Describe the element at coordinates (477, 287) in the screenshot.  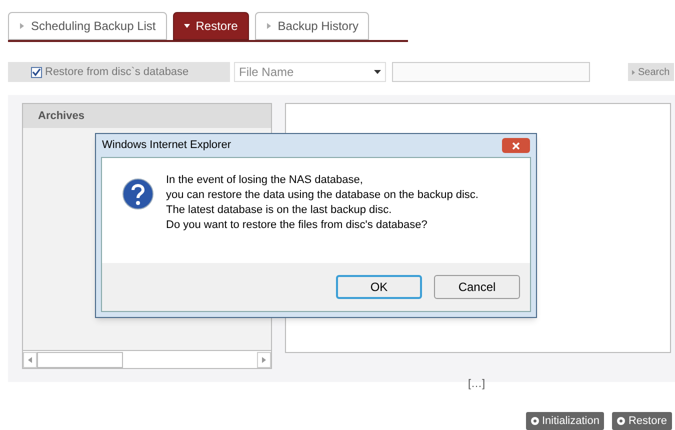
I see `dialog-button: Cancel` at that location.